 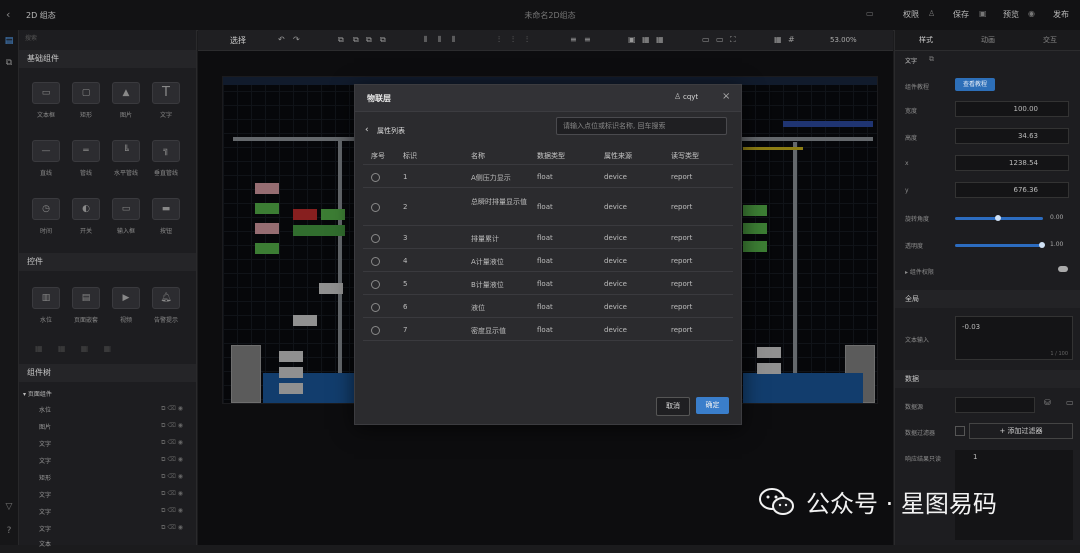 What do you see at coordinates (114, 412) in the screenshot?
I see `tree-item: 水位 ⧉ ⌫ ◉` at bounding box center [114, 412].